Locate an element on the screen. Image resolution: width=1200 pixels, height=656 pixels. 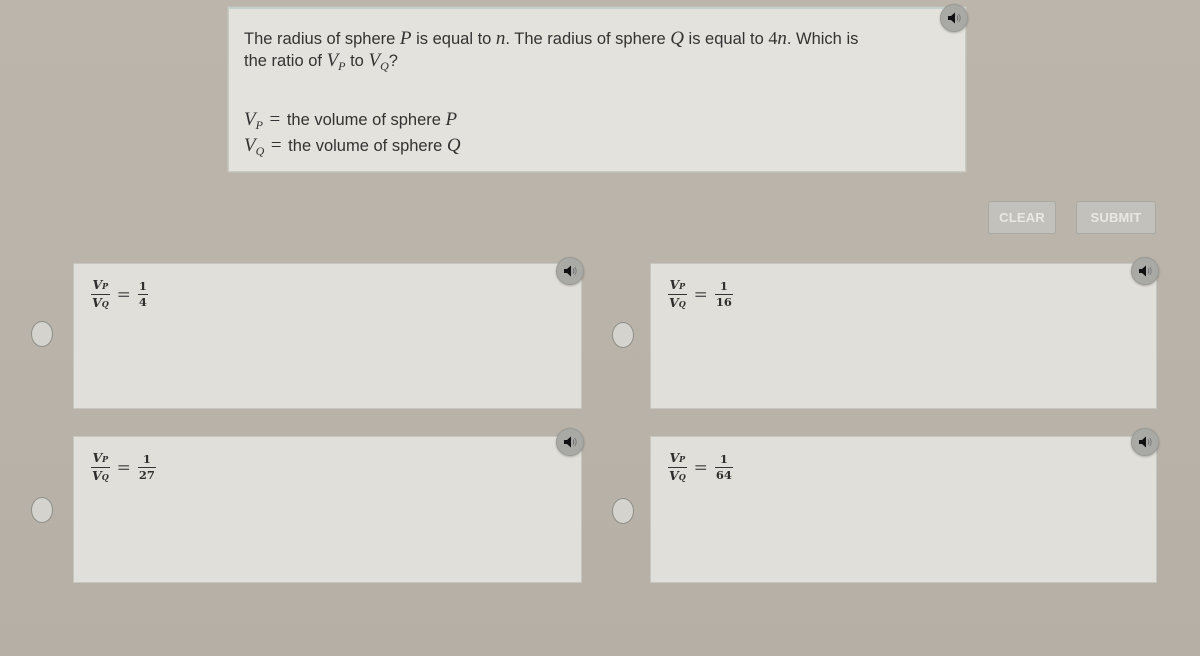
question-text-segment: the ratio of is located at coordinates (285, 61).